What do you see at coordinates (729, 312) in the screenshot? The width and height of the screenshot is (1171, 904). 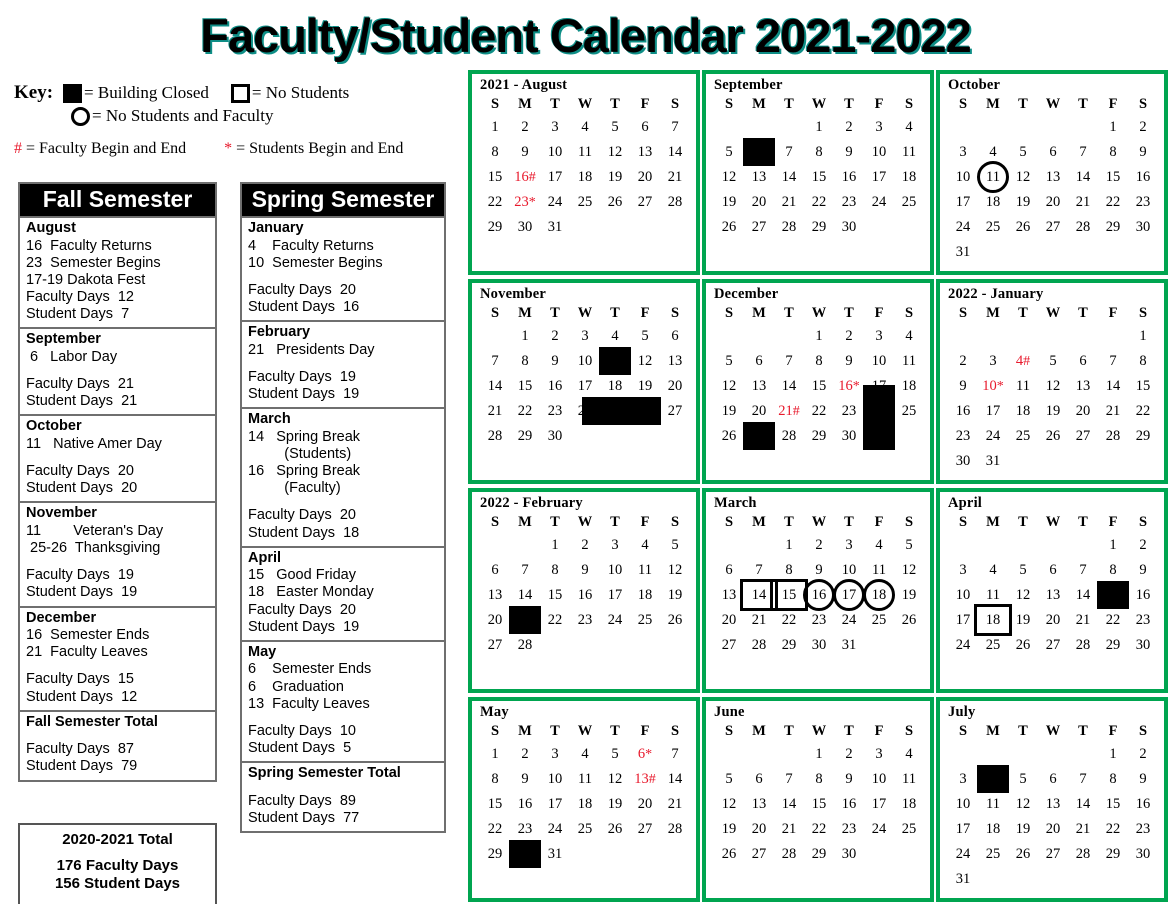 I see `weekday-header-0: S` at bounding box center [729, 312].